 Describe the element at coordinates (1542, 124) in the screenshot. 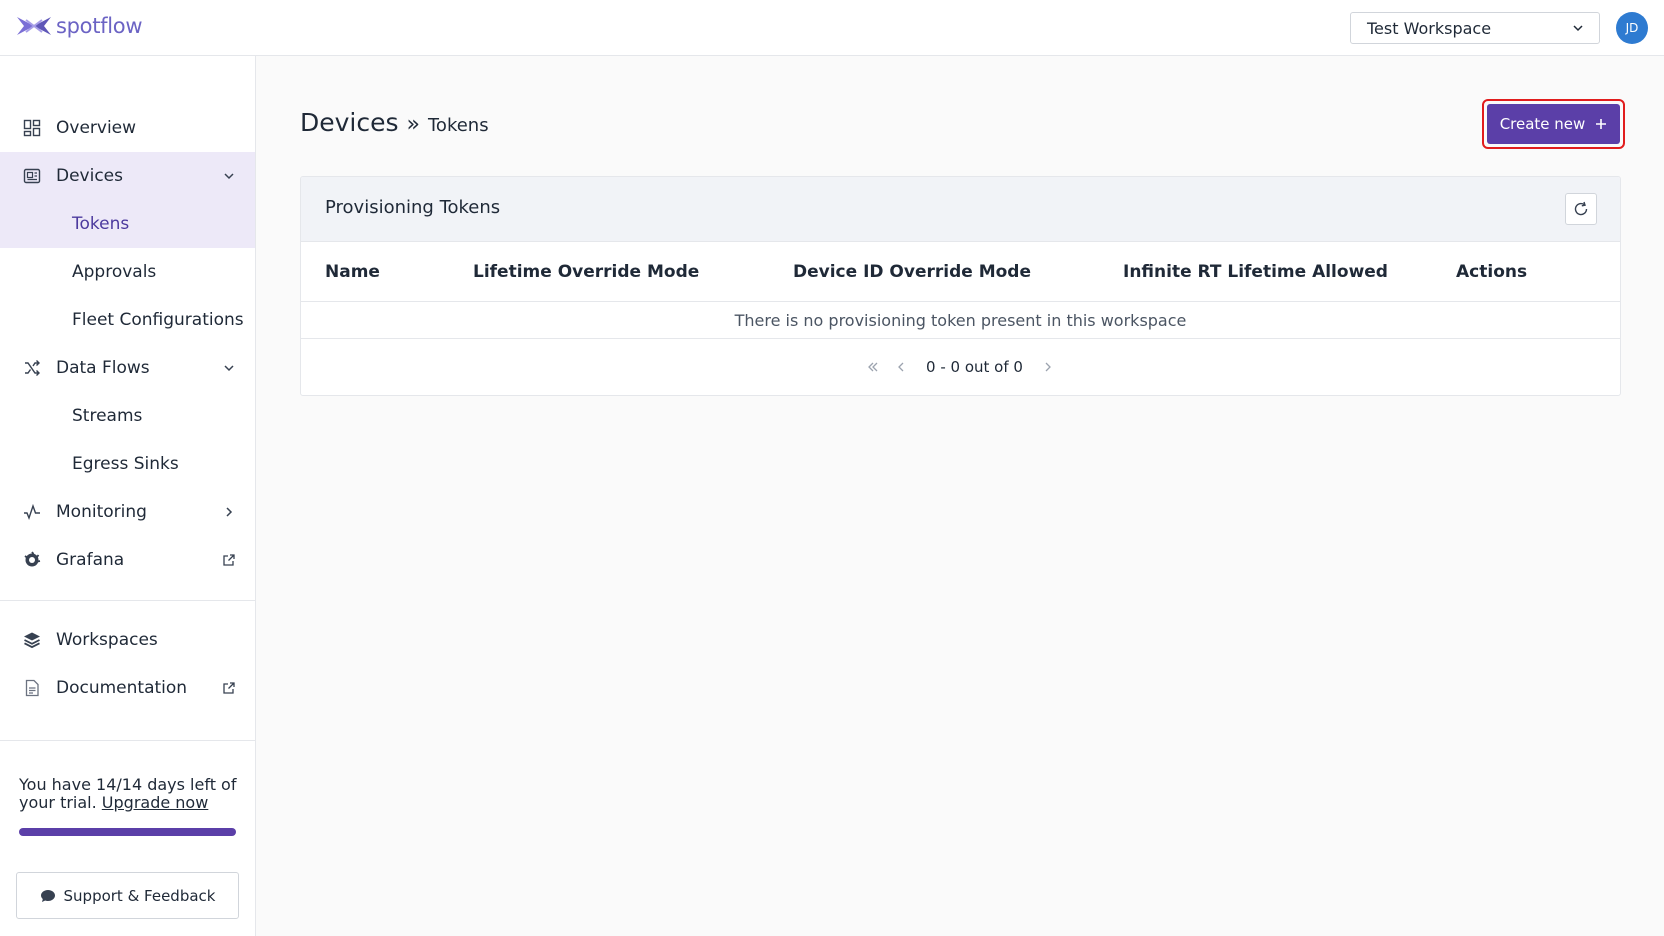

I see `create-new-label: Create new` at that location.